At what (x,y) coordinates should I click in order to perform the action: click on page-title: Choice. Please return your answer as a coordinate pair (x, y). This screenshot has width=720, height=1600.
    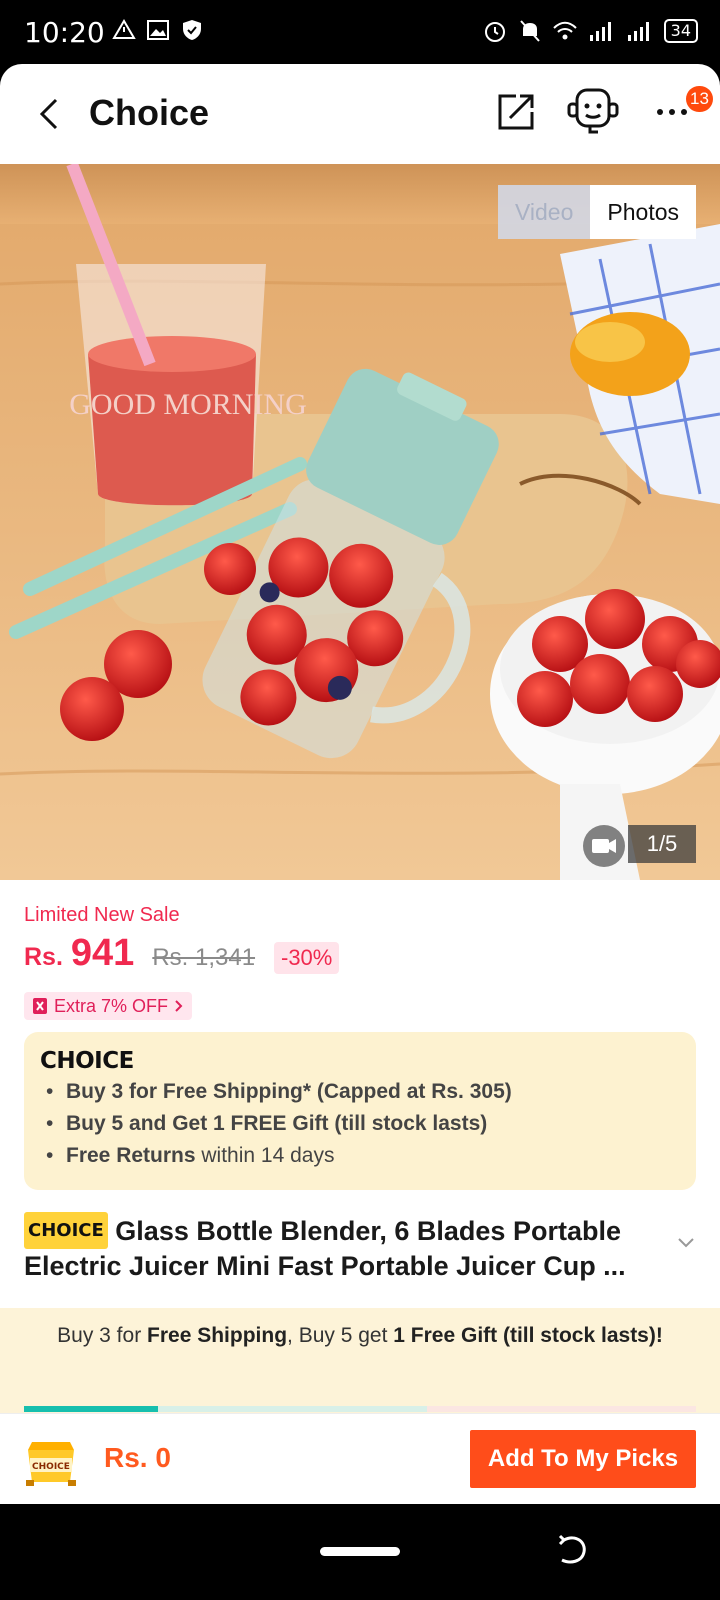
    Looking at the image, I should click on (149, 112).